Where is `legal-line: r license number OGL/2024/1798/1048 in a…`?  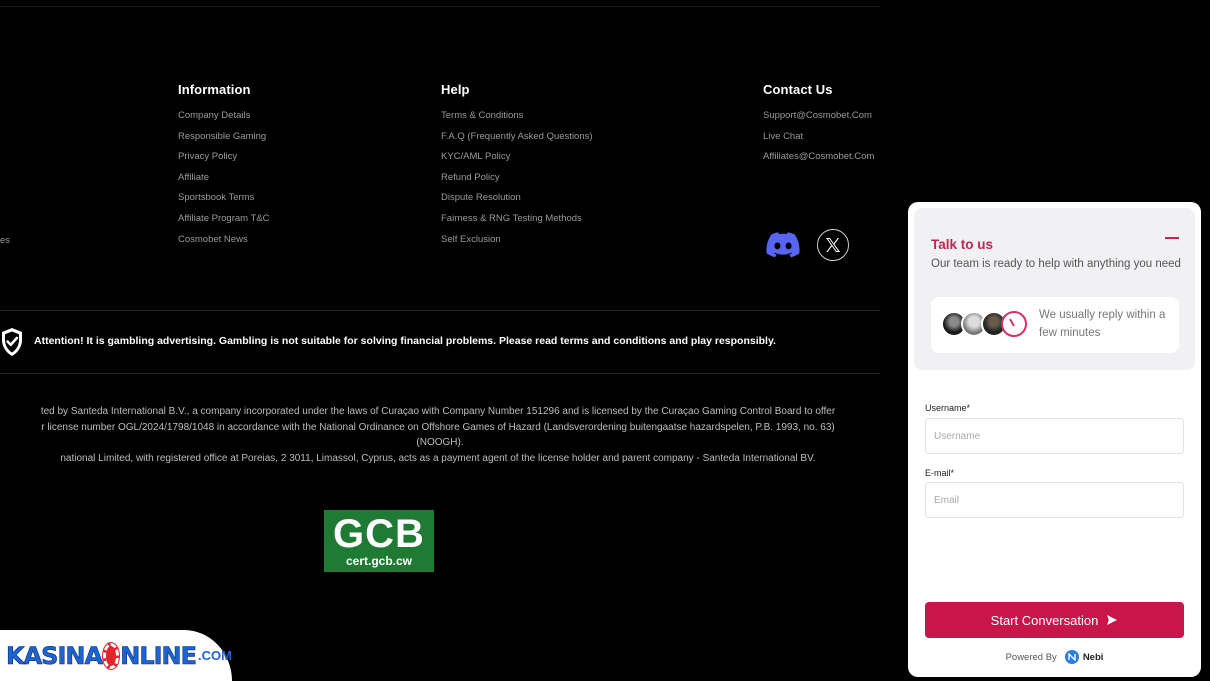 legal-line: r license number OGL/2024/1798/1048 in a… is located at coordinates (438, 427).